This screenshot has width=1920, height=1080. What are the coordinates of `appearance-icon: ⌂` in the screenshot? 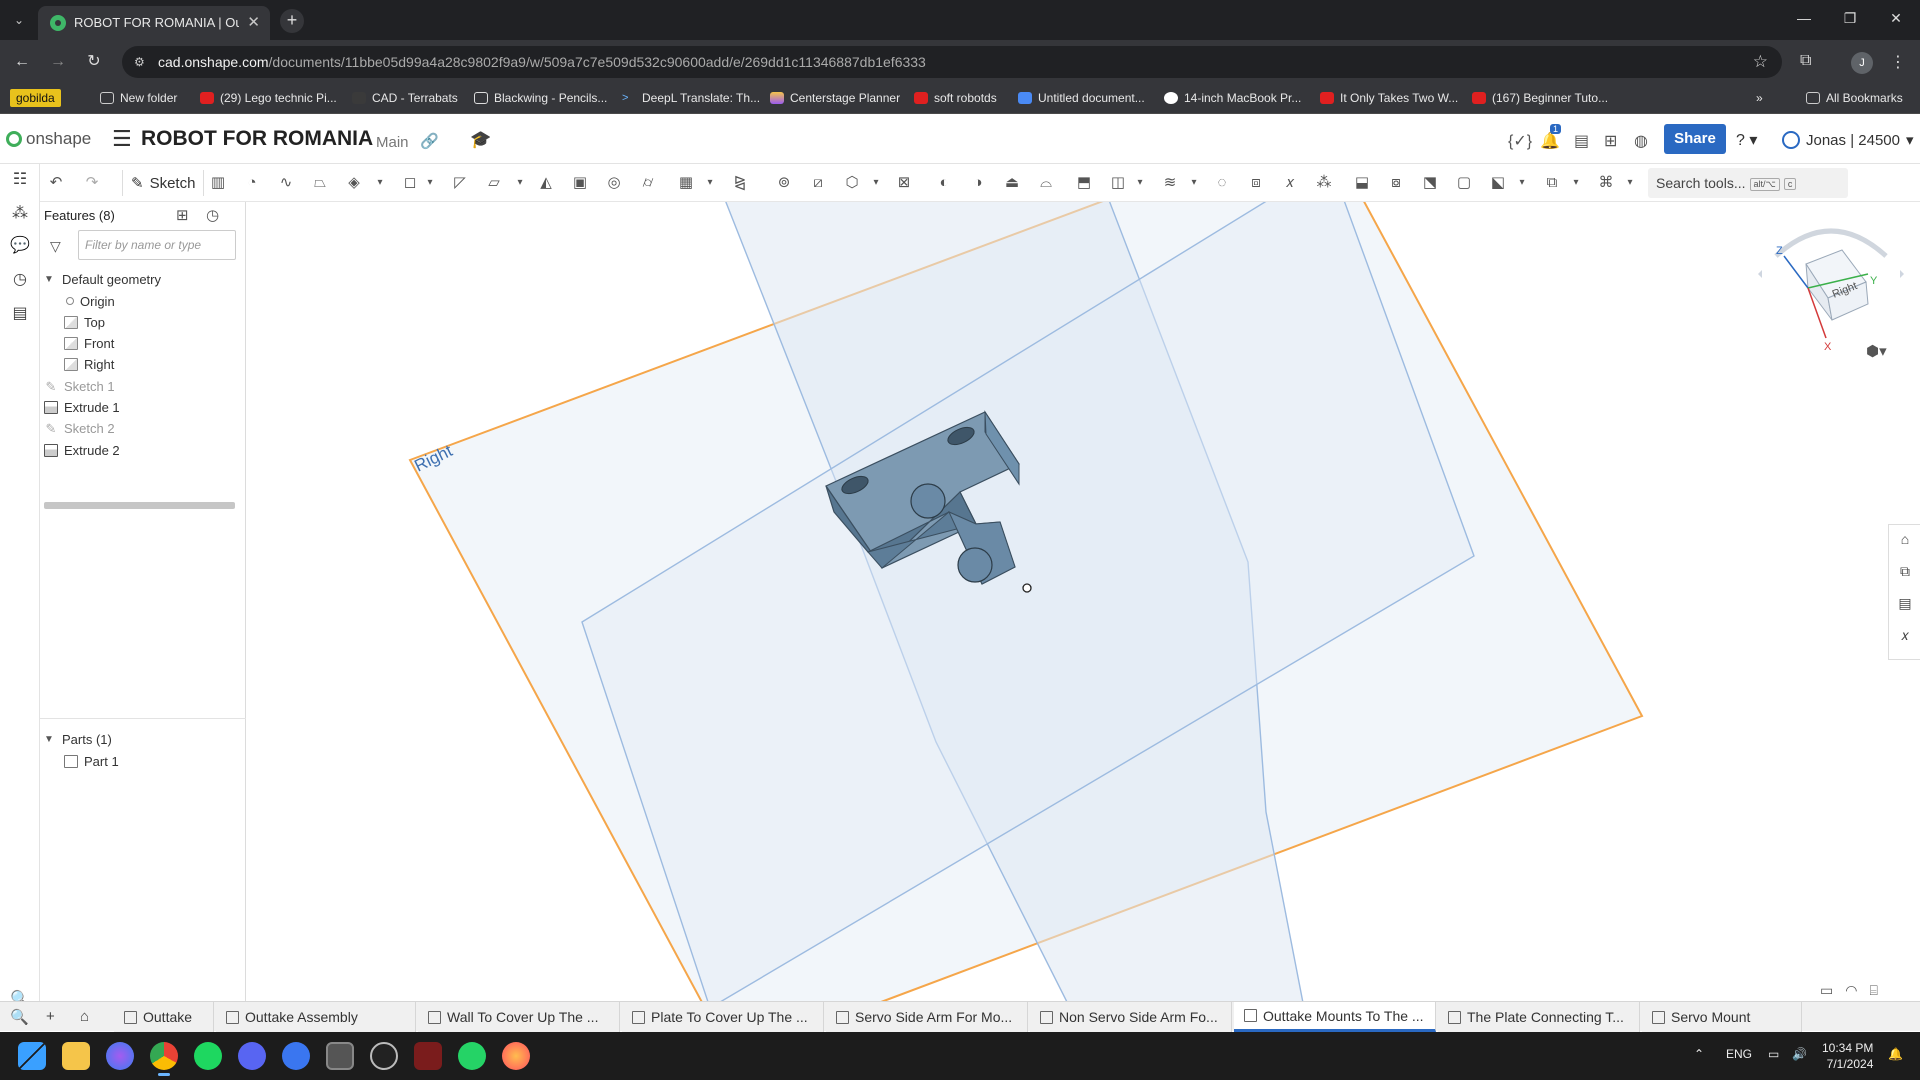 It's located at (1905, 539).